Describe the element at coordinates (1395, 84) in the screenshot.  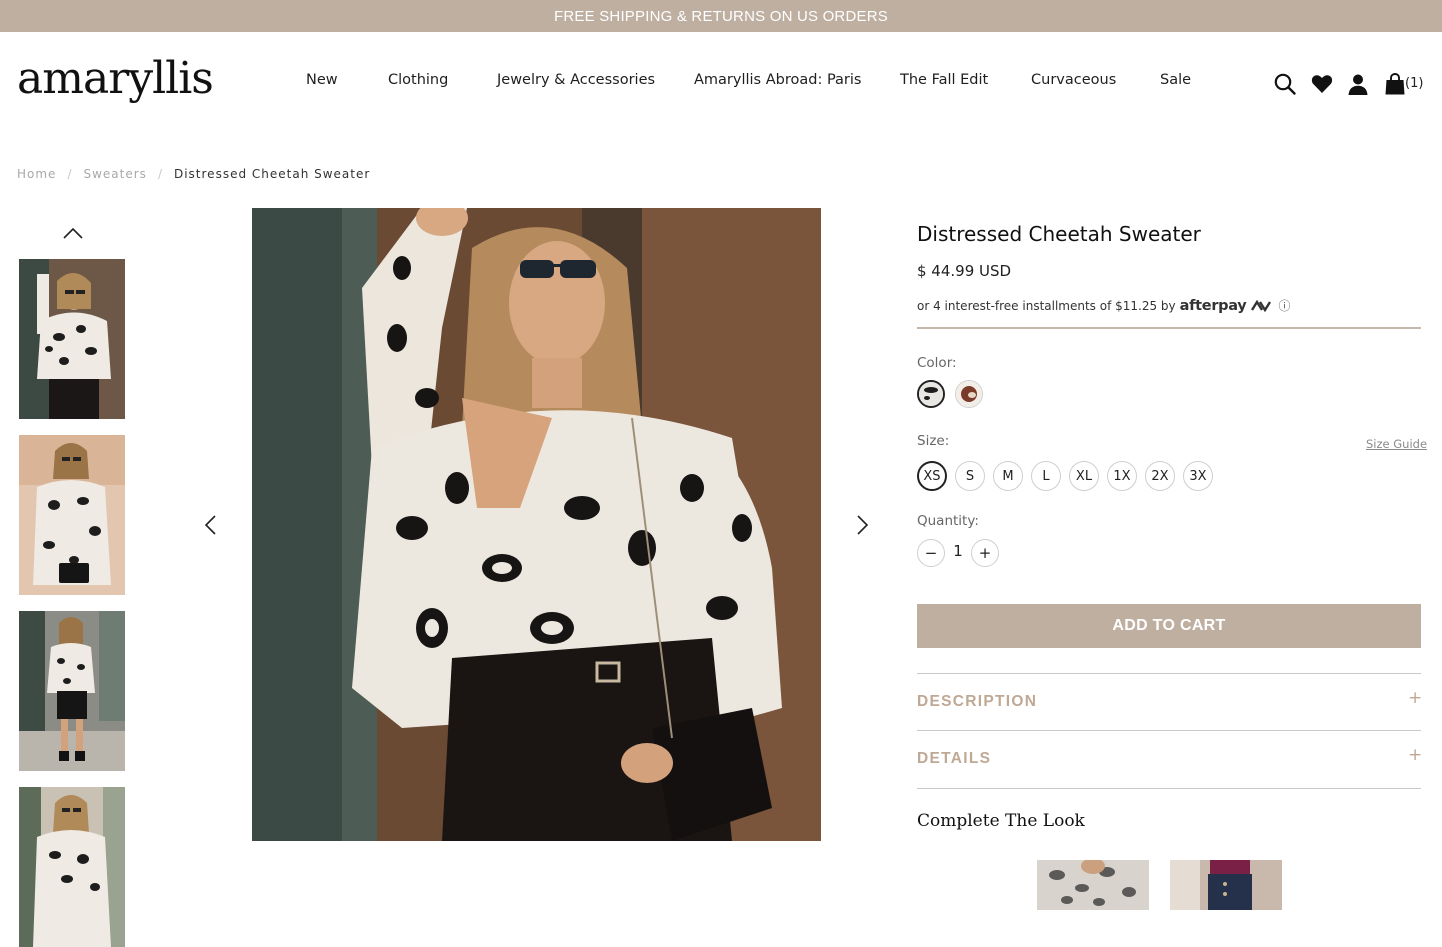
I see `shopping-bag-icon` at that location.